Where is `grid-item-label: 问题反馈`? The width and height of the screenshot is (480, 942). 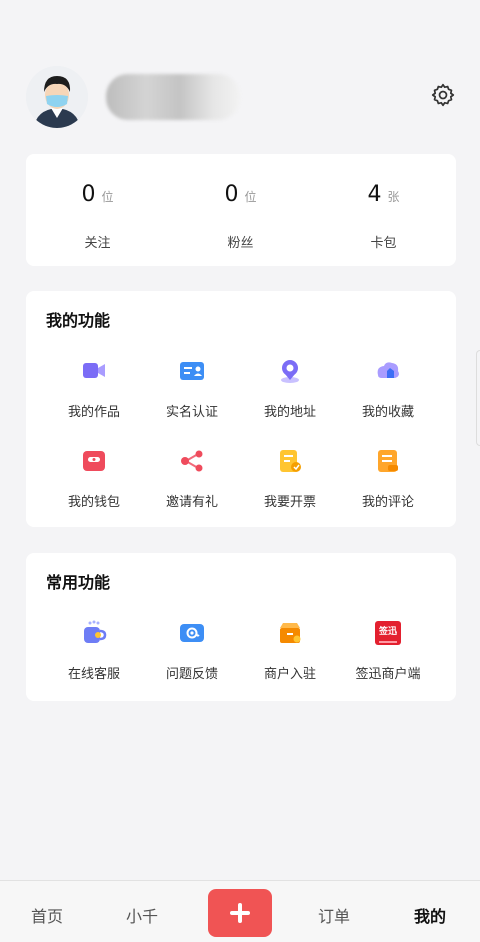
grid-item-label: 问题反馈 is located at coordinates (191, 674).